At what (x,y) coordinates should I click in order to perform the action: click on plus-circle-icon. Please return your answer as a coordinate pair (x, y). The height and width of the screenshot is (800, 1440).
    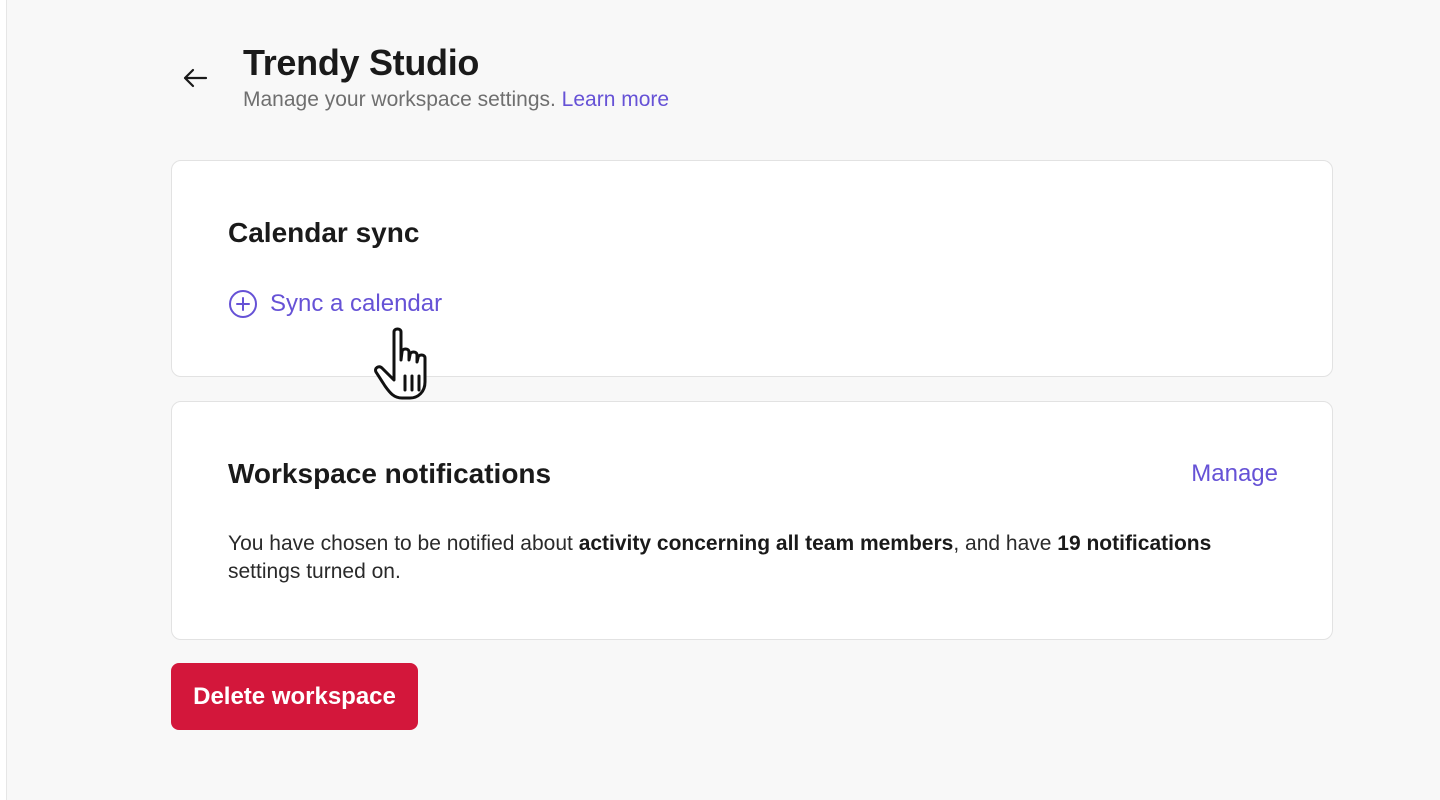
    Looking at the image, I should click on (243, 304).